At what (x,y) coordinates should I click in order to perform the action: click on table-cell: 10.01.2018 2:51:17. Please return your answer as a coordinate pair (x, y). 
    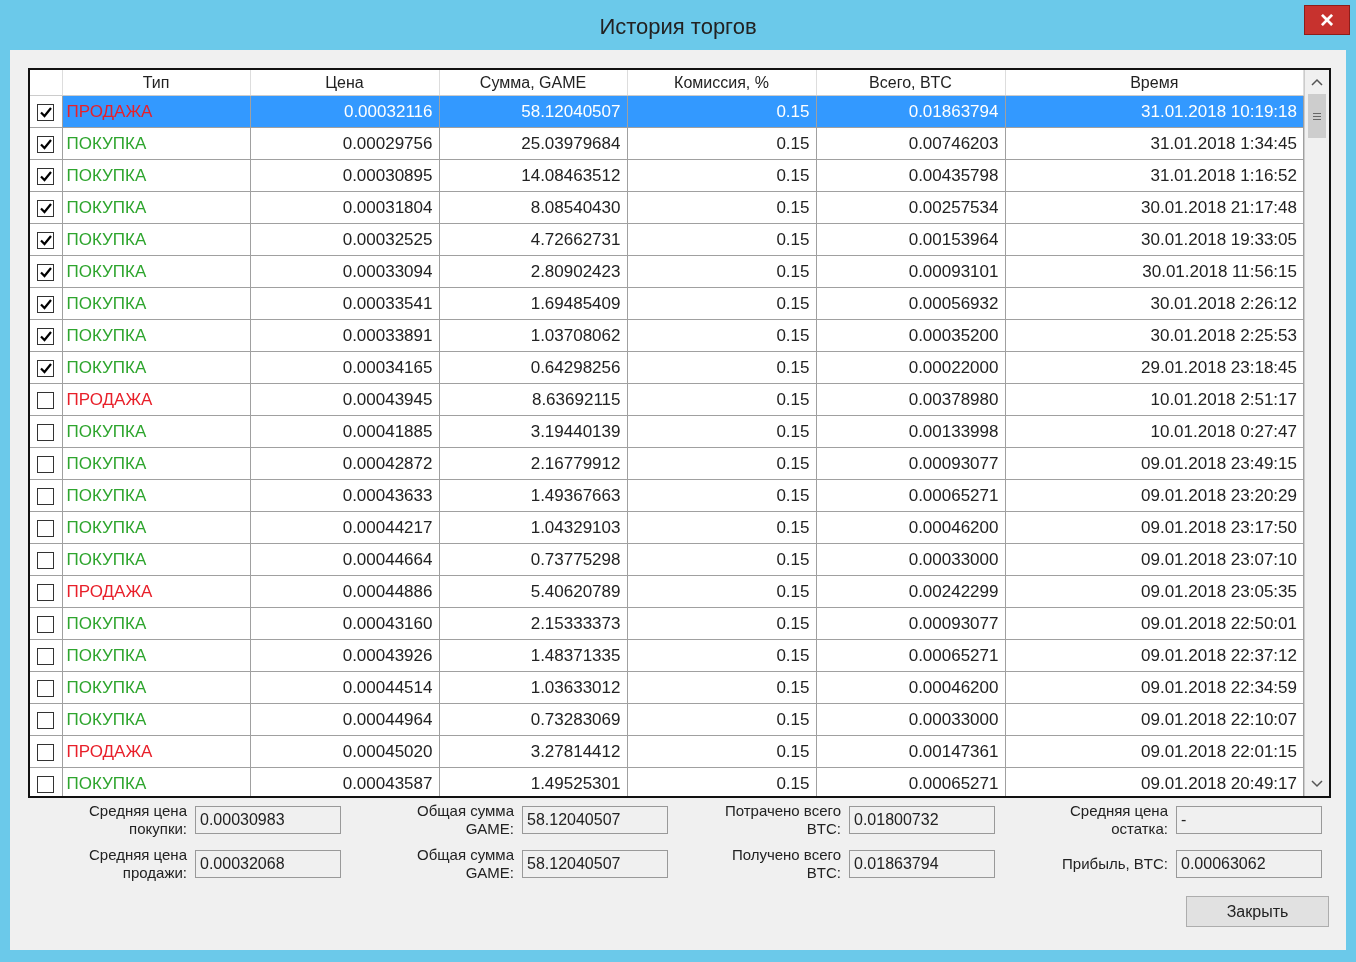
    Looking at the image, I should click on (1154, 399).